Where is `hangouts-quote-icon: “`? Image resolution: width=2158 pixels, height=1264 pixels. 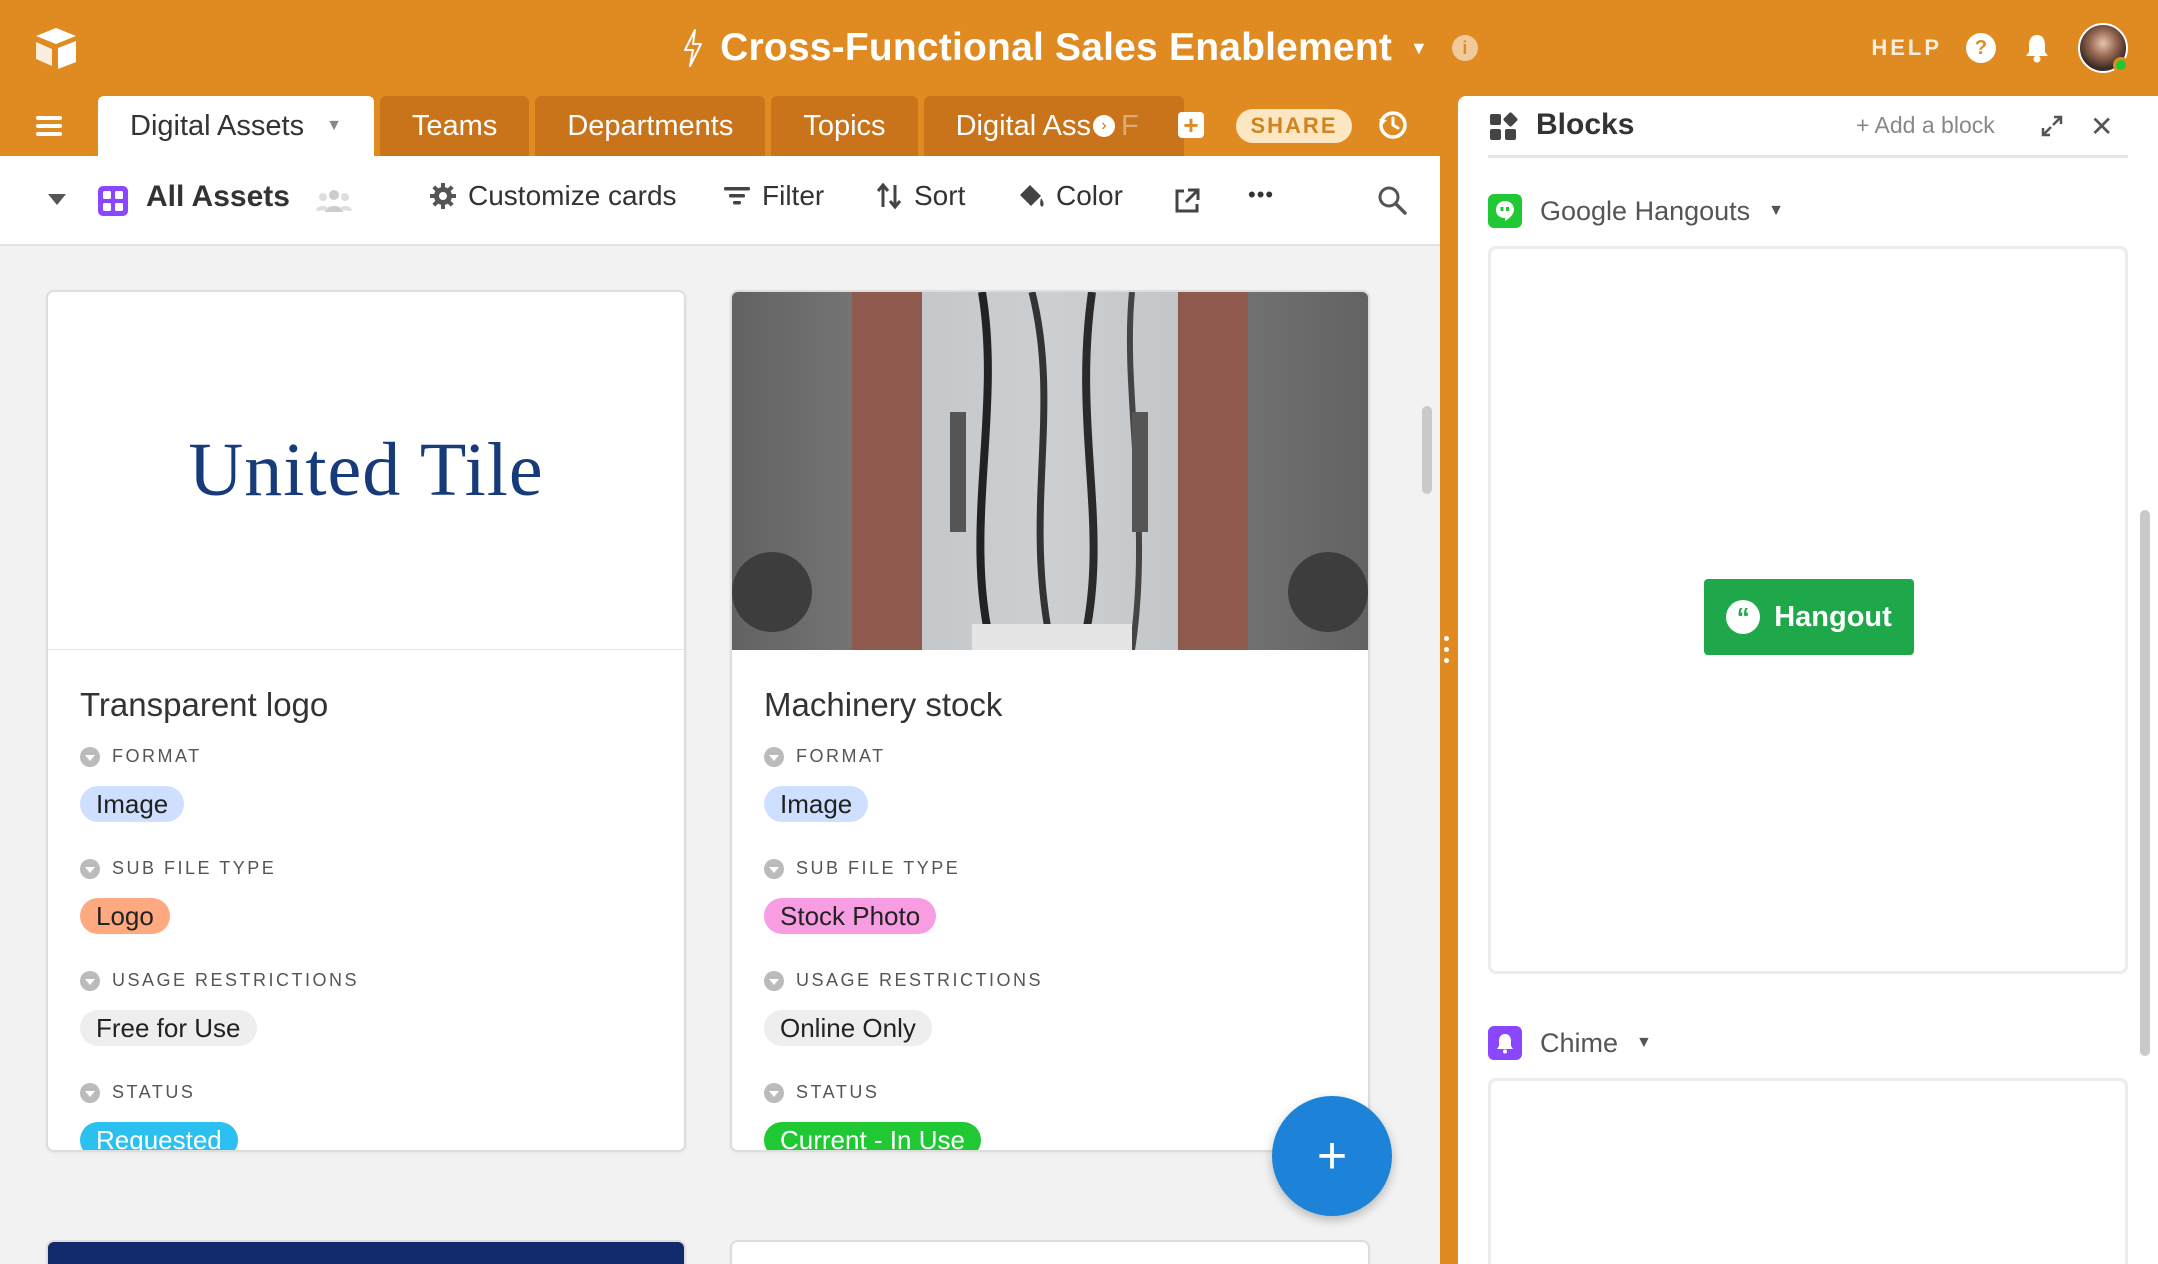
hangouts-quote-icon: “ is located at coordinates (1743, 617).